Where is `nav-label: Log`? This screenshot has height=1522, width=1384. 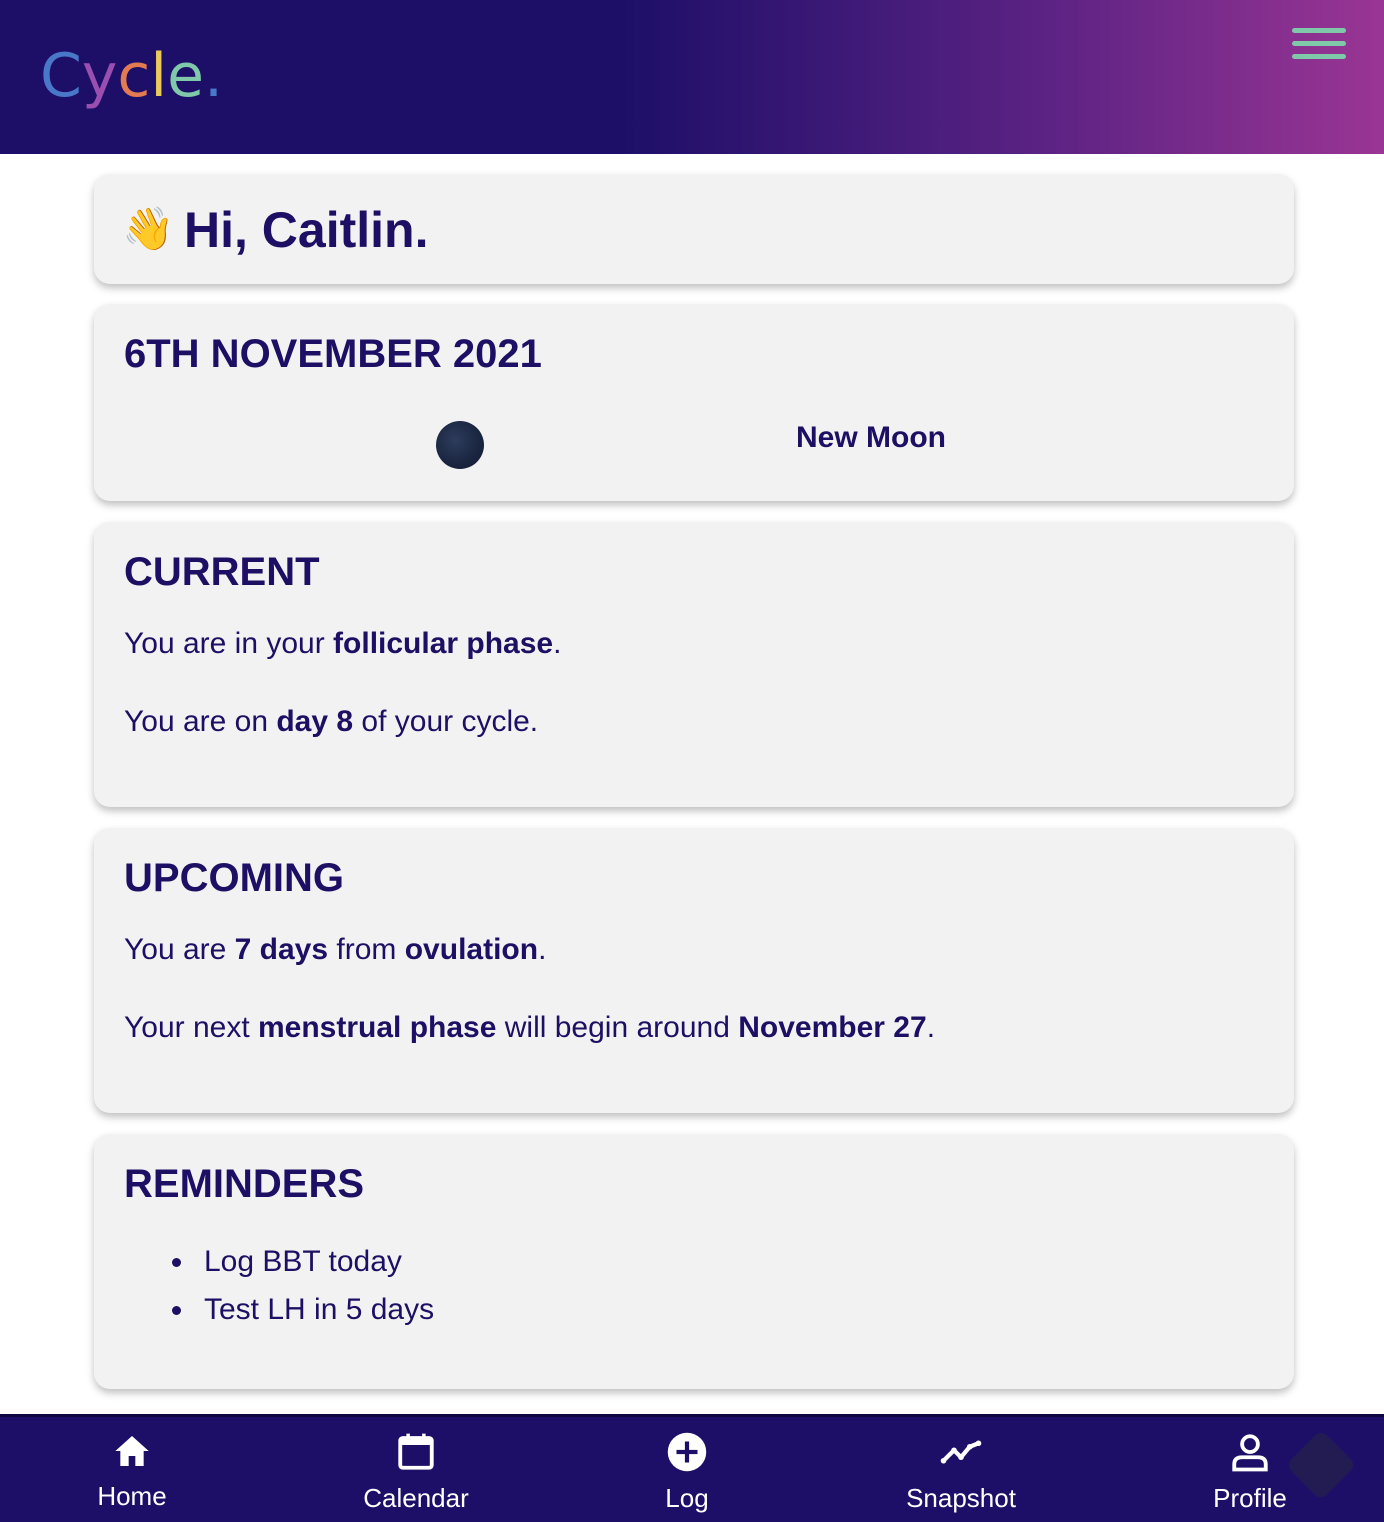
nav-label: Log is located at coordinates (687, 1498).